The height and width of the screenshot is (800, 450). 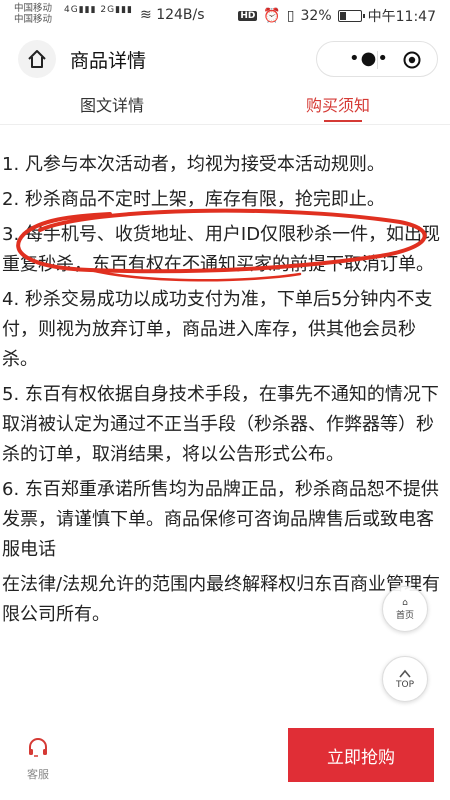 I want to click on customer-service-label: 客服, so click(x=38, y=774).